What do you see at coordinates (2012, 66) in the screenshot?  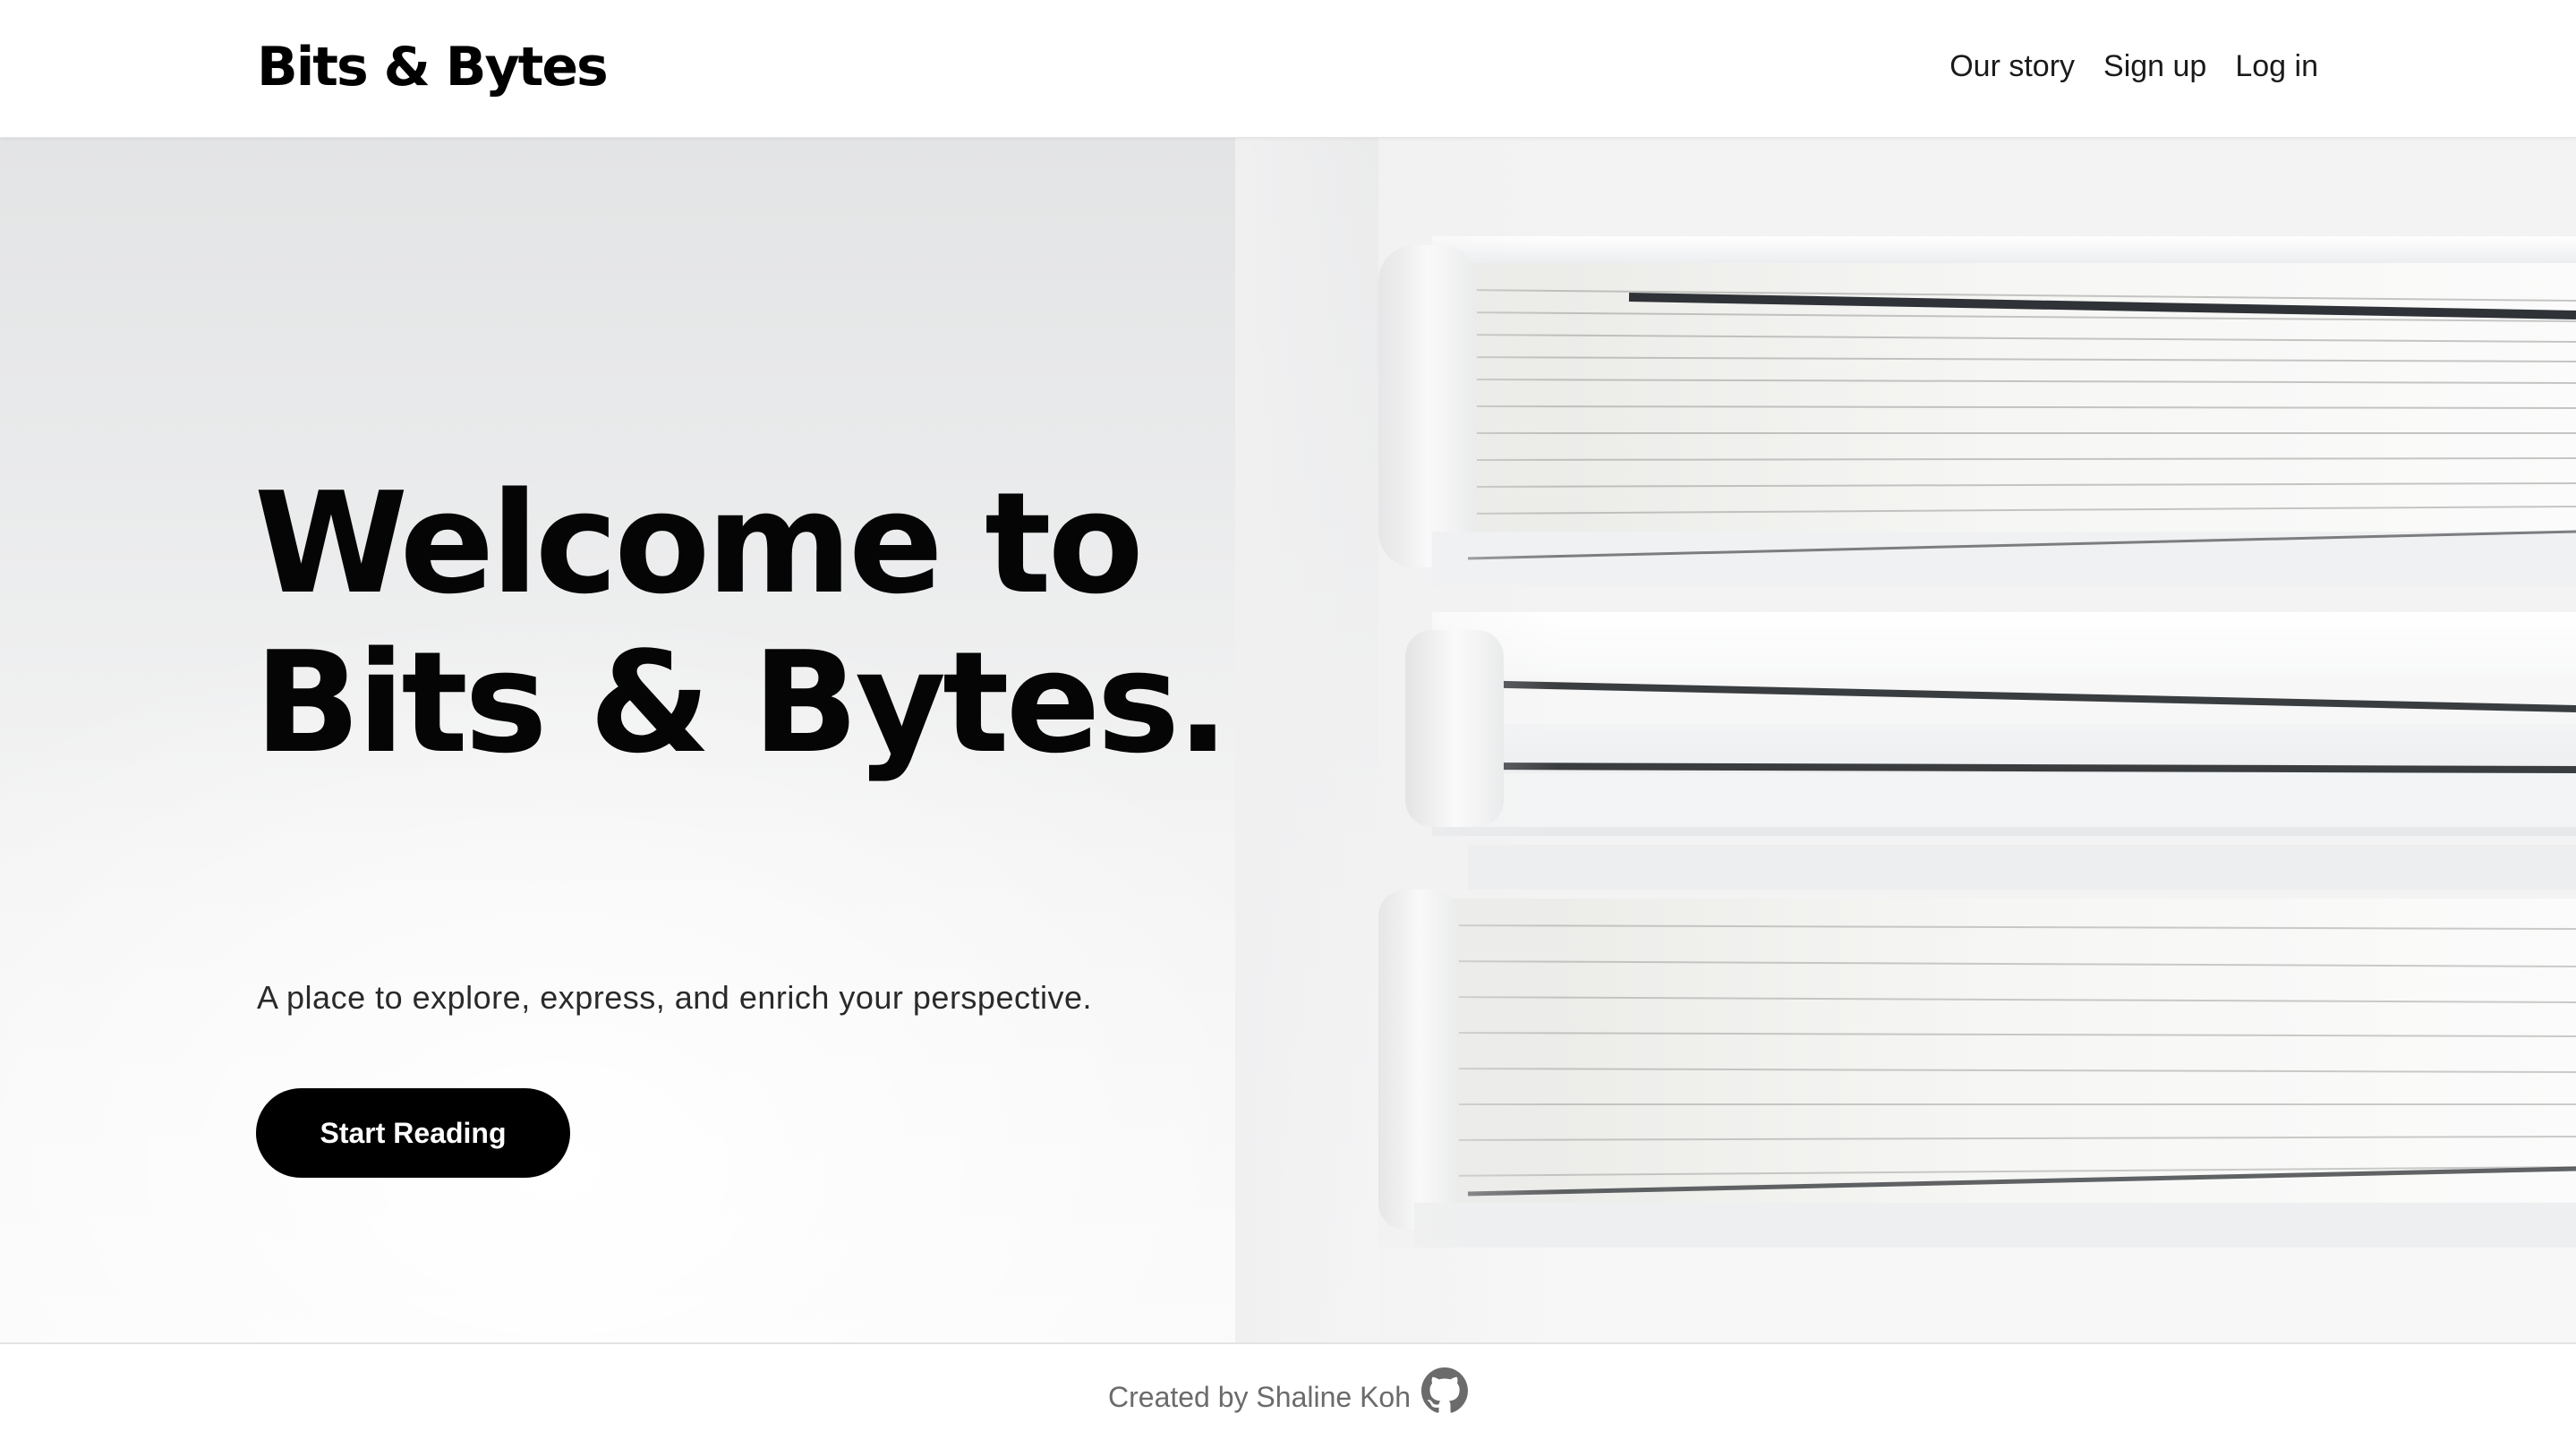 I see `nav-our-story: Our story` at bounding box center [2012, 66].